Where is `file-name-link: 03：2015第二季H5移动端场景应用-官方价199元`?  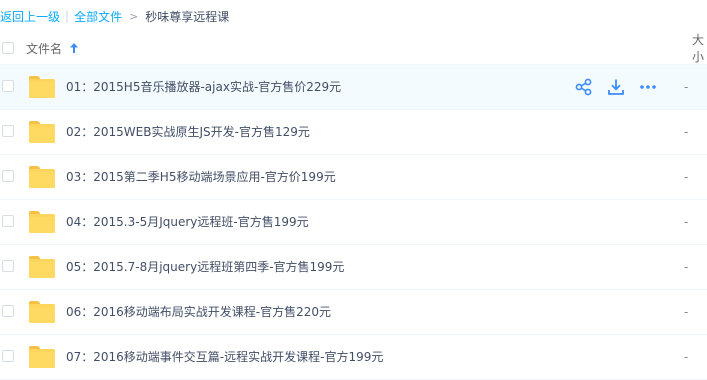 file-name-link: 03：2015第二季H5移动端场景应用-官方价199元 is located at coordinates (201, 177).